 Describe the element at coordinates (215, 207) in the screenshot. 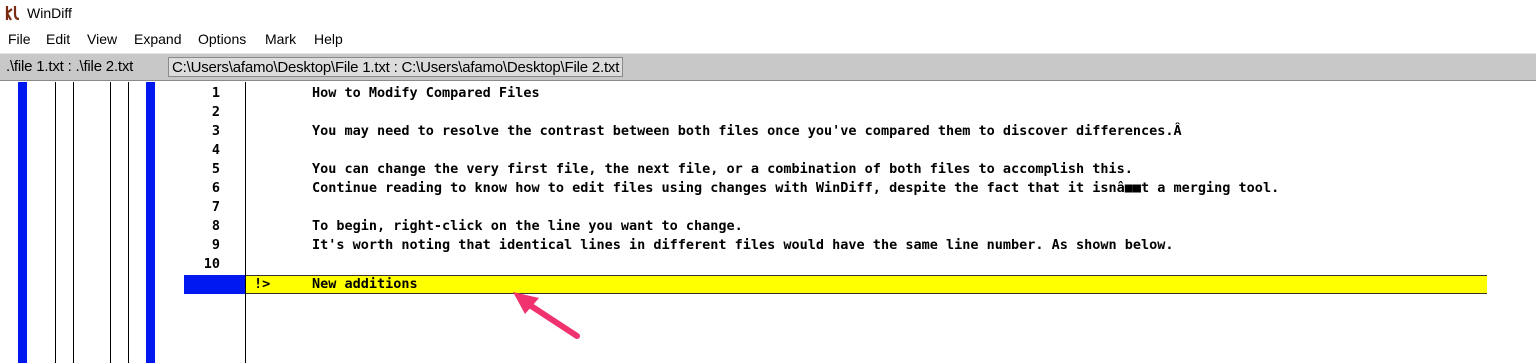

I see `line-number: 7` at that location.